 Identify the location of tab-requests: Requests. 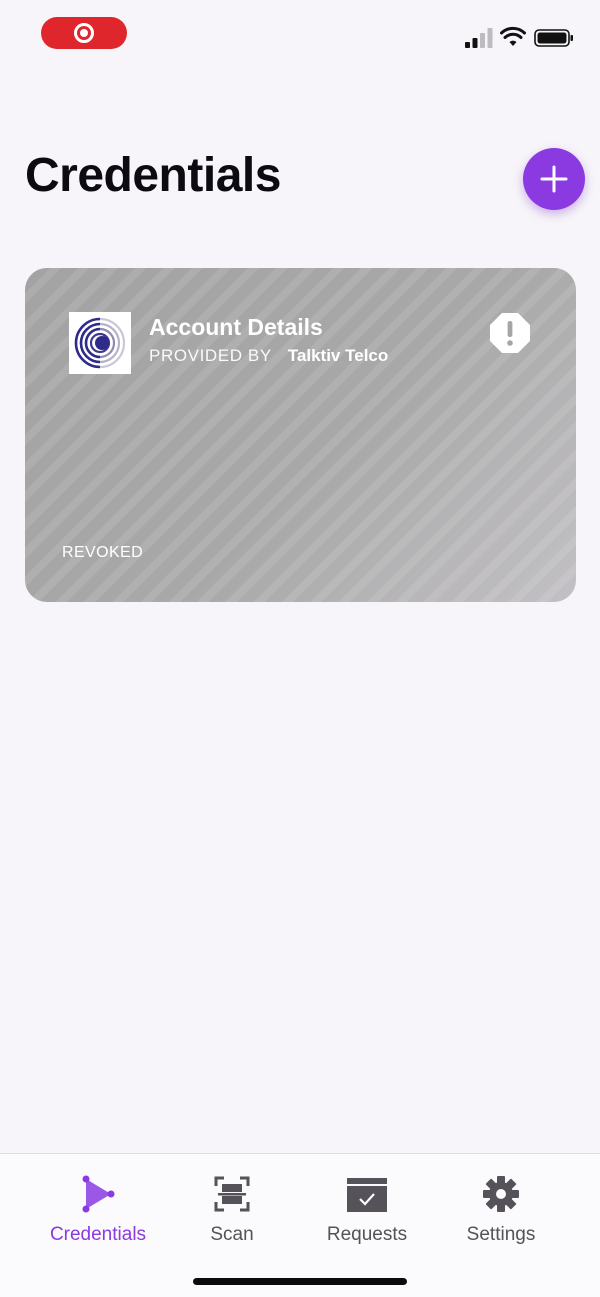
(367, 1219).